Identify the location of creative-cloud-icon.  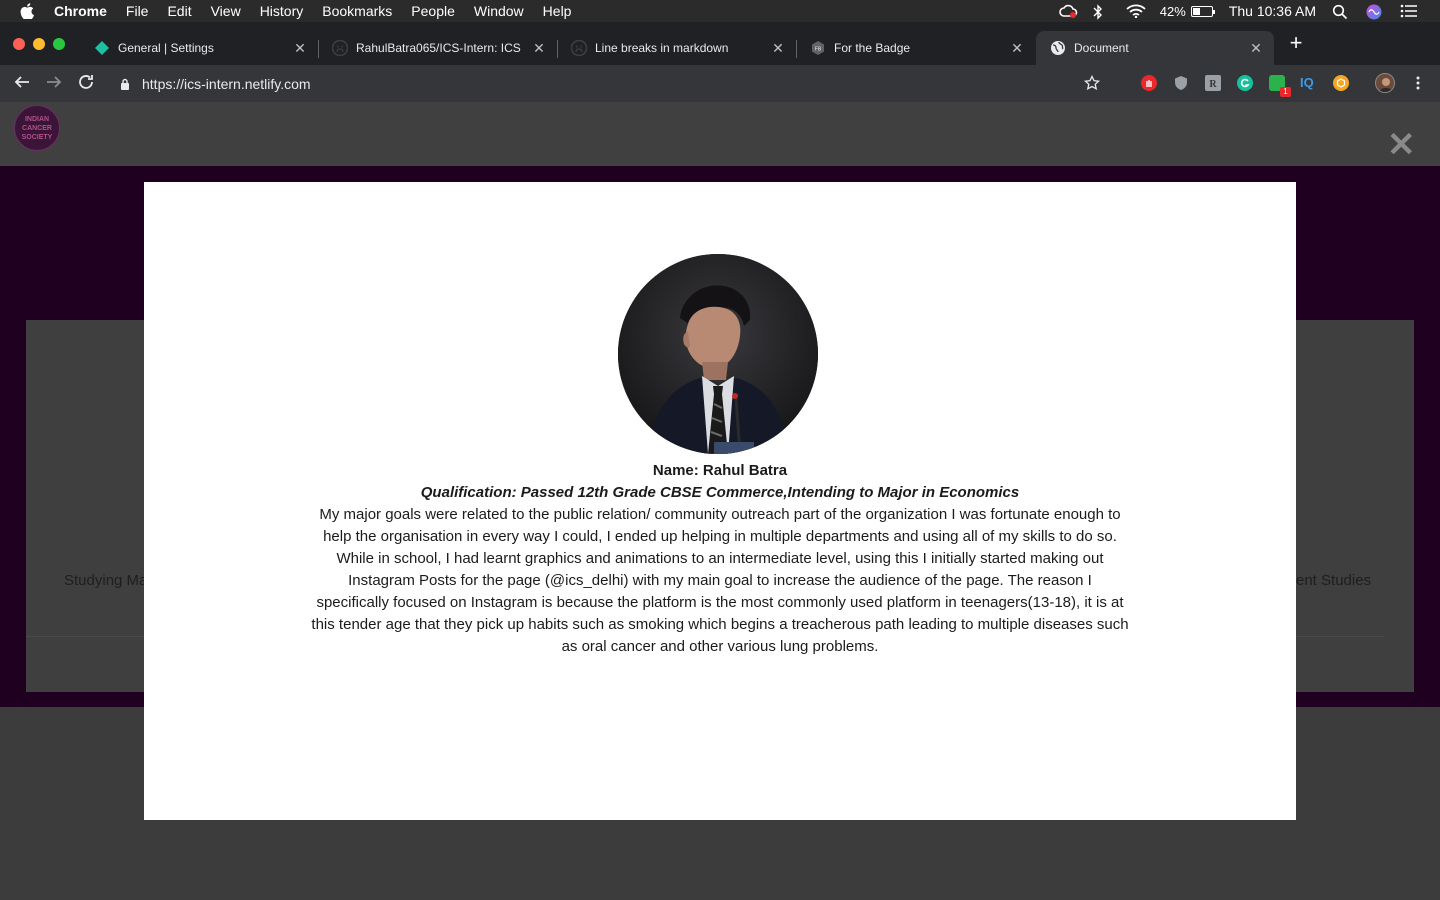
(1068, 11).